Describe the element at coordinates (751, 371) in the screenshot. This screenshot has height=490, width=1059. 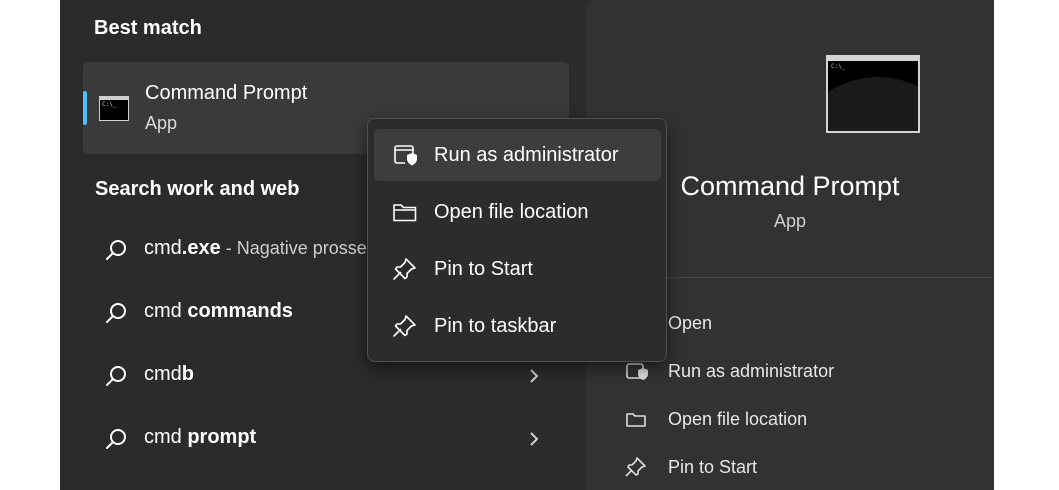
I see `action-run-as-administrator-label: Run as administrator` at that location.